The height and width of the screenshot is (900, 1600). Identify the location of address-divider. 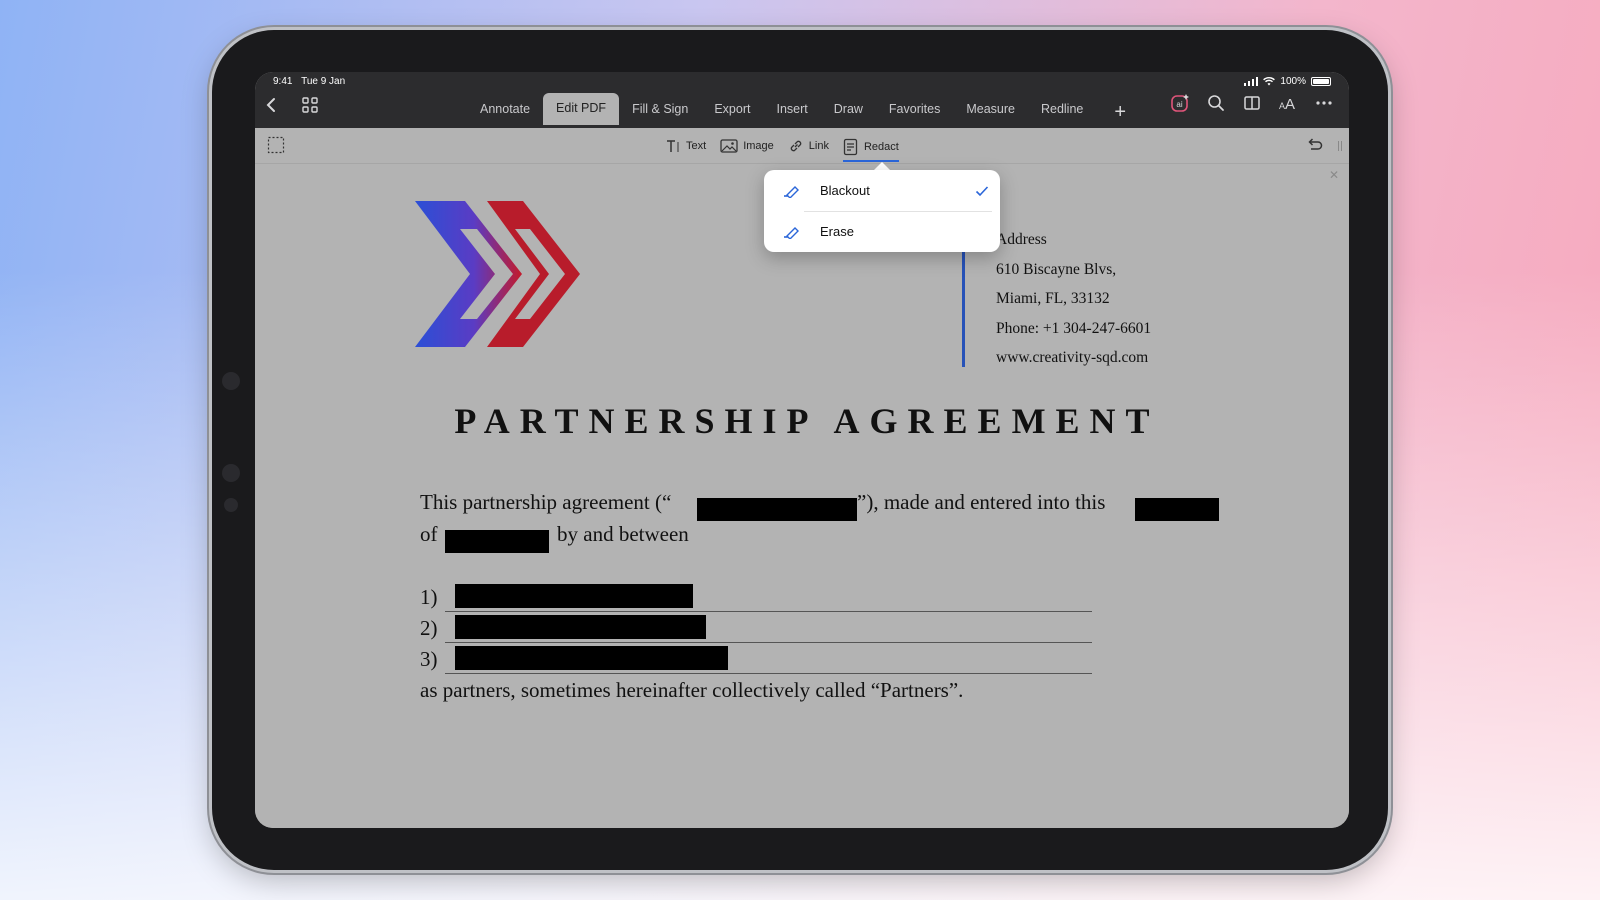
(963, 303).